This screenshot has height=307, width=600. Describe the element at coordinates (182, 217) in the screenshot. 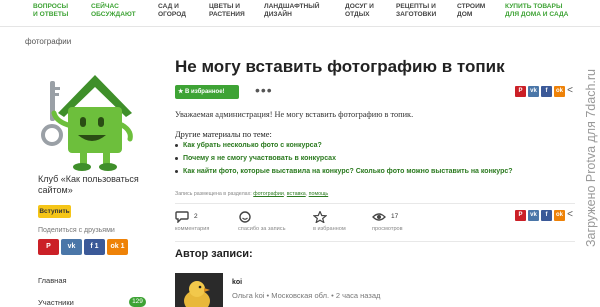

I see `comment-icon` at that location.